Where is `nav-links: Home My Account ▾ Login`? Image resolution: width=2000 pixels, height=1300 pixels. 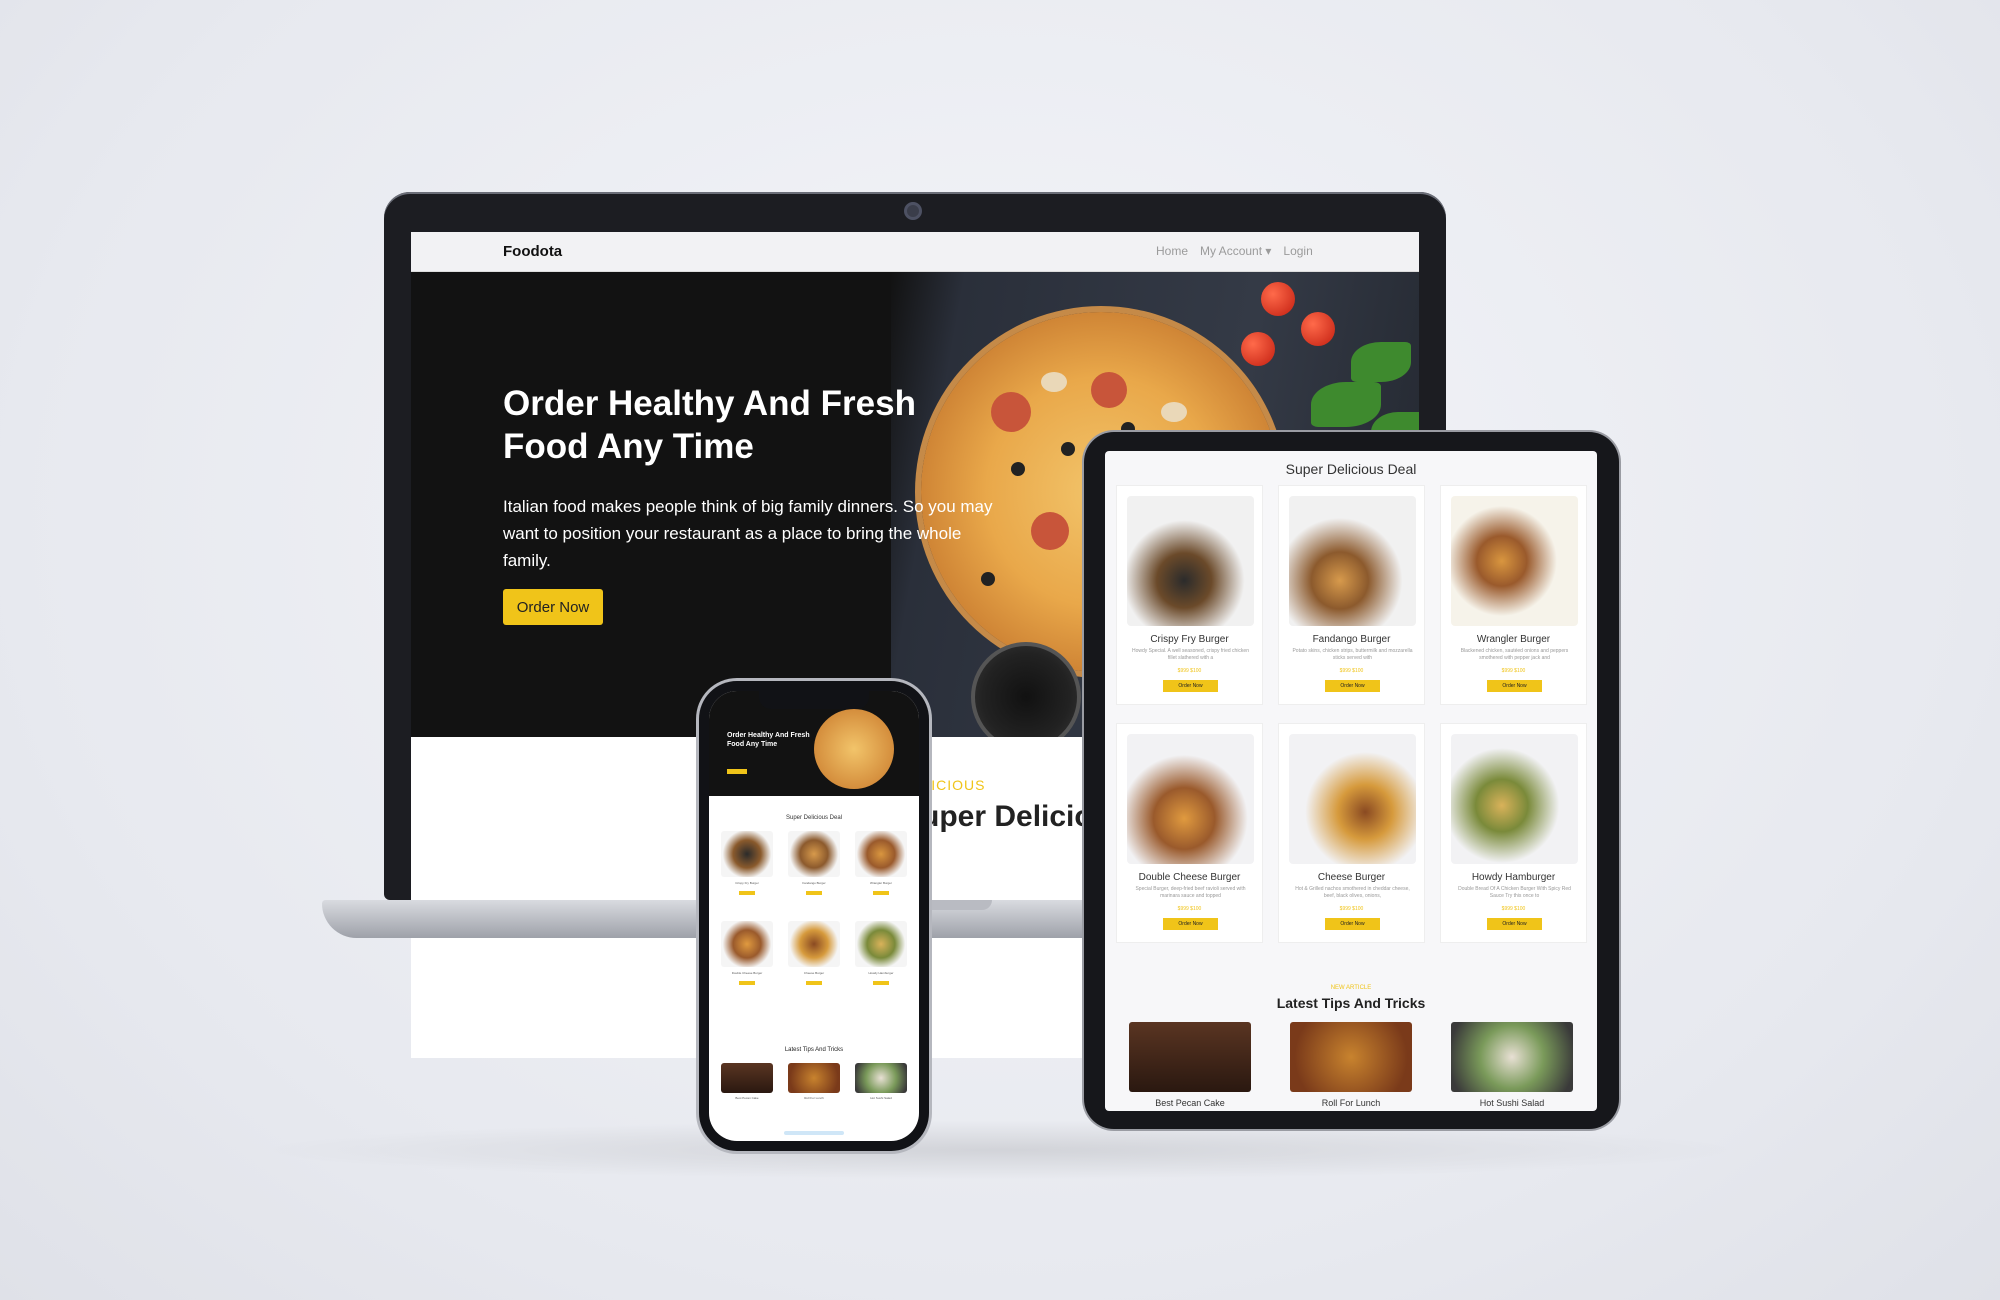
nav-links: Home My Account ▾ Login is located at coordinates (1234, 251).